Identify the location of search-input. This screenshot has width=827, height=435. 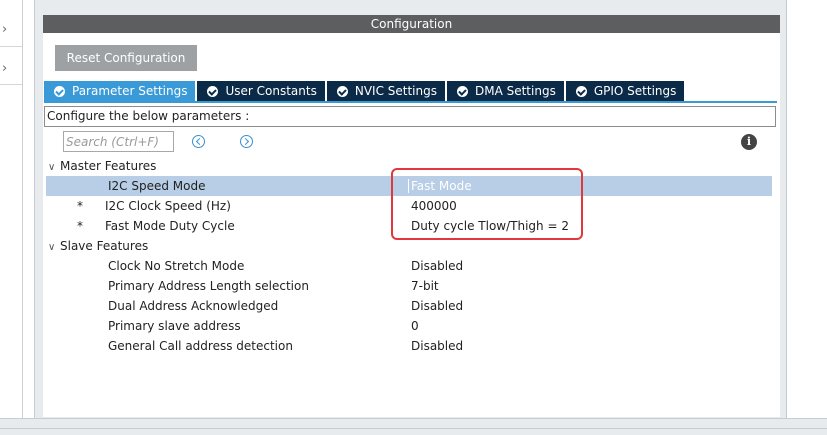
(118, 141).